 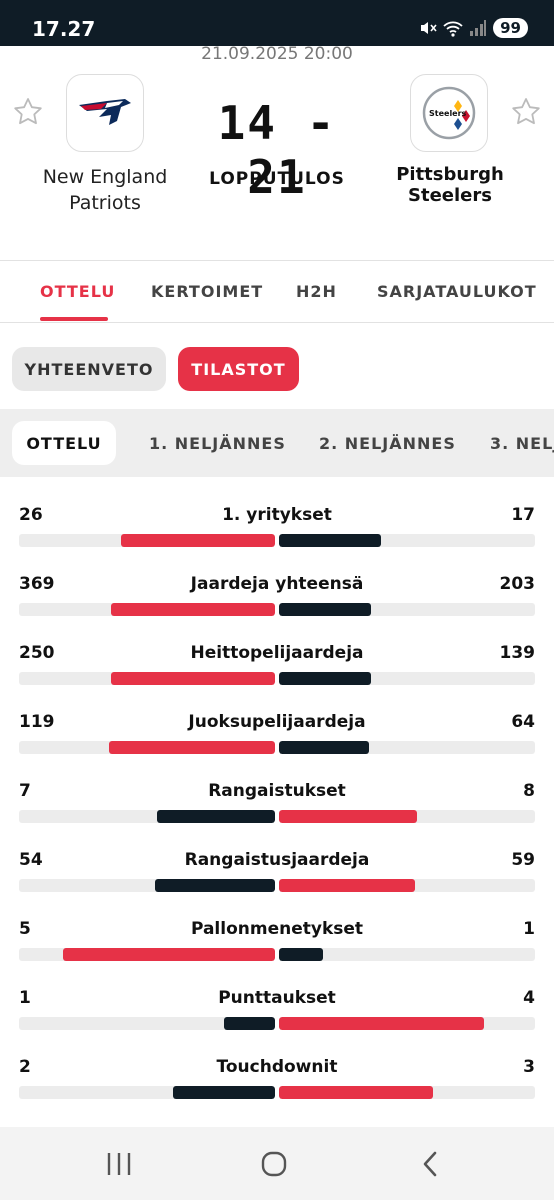 I want to click on stat-home-value: 369, so click(x=37, y=584).